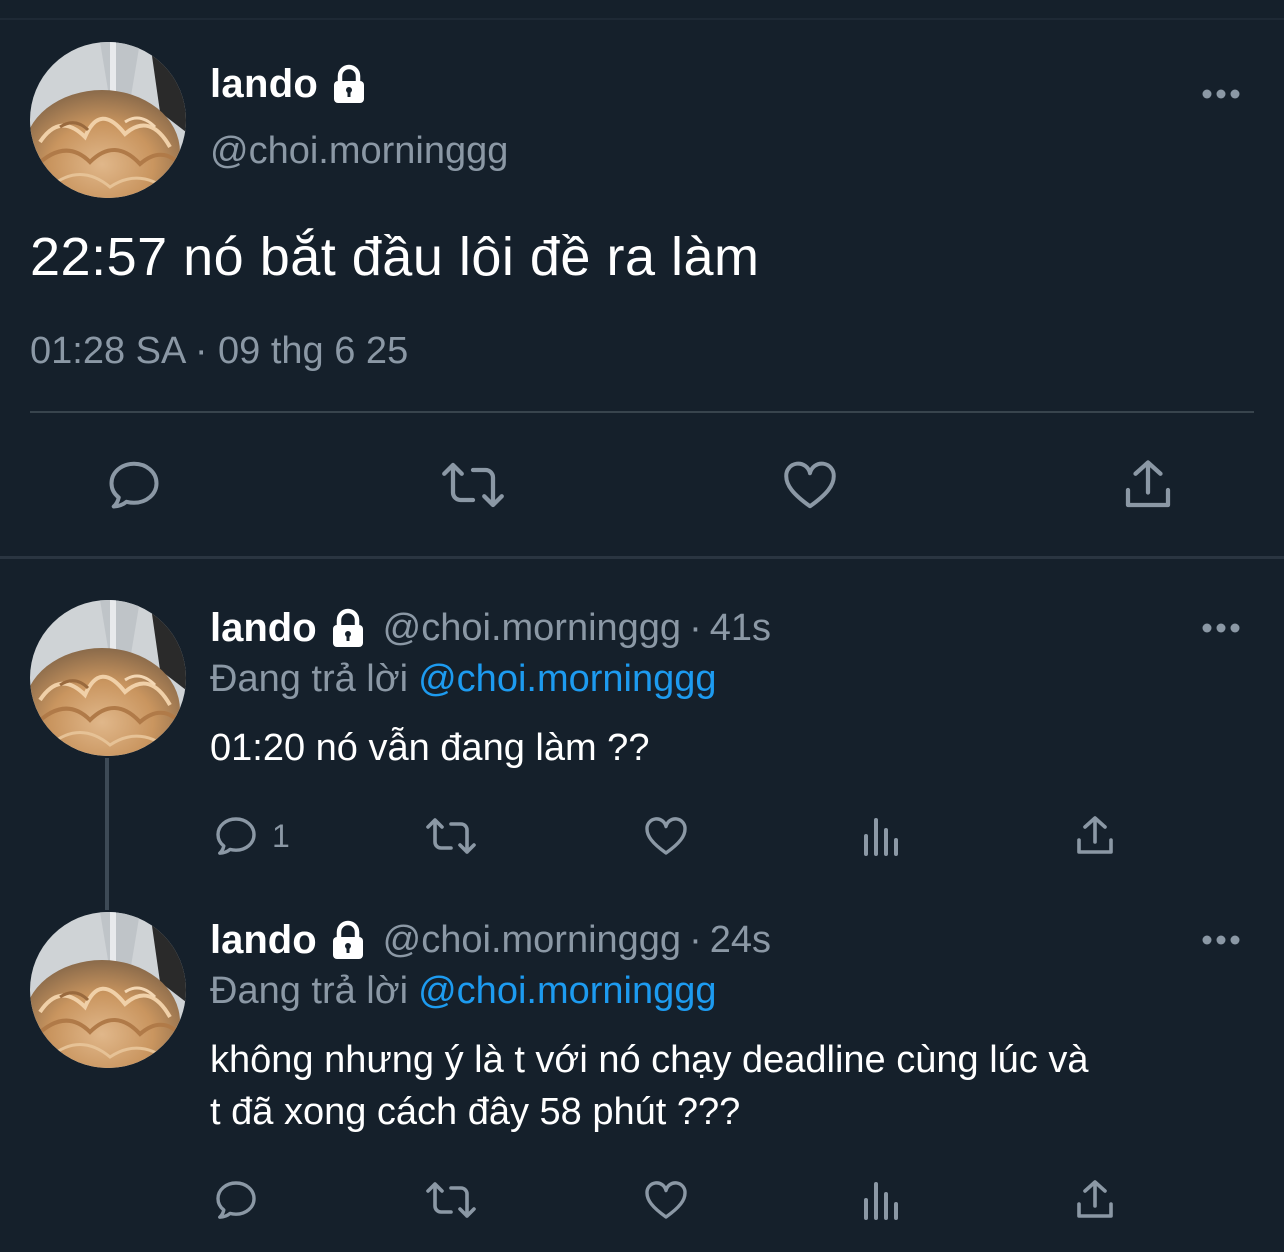 The height and width of the screenshot is (1252, 1284). I want to click on tweet-time: 01:28 SA, so click(107, 351).